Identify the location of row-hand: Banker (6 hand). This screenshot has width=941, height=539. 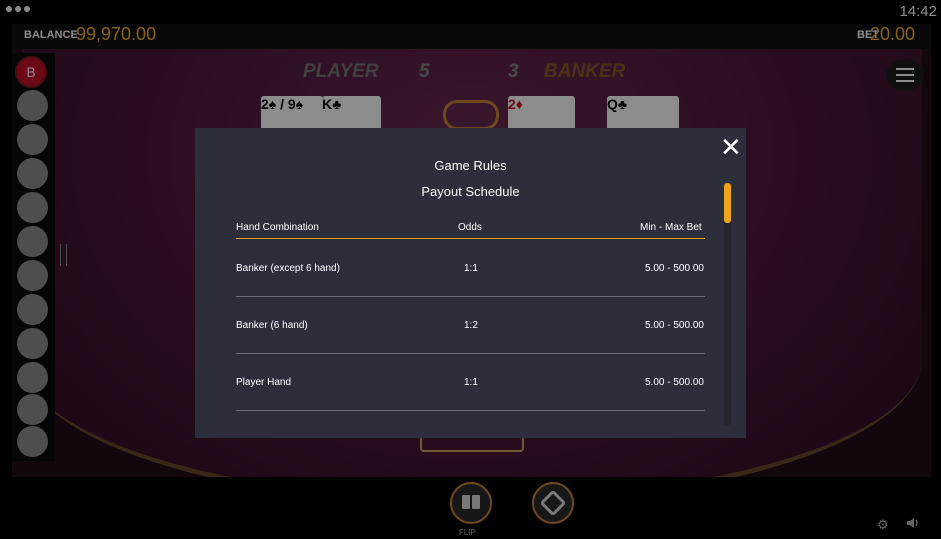
(272, 325).